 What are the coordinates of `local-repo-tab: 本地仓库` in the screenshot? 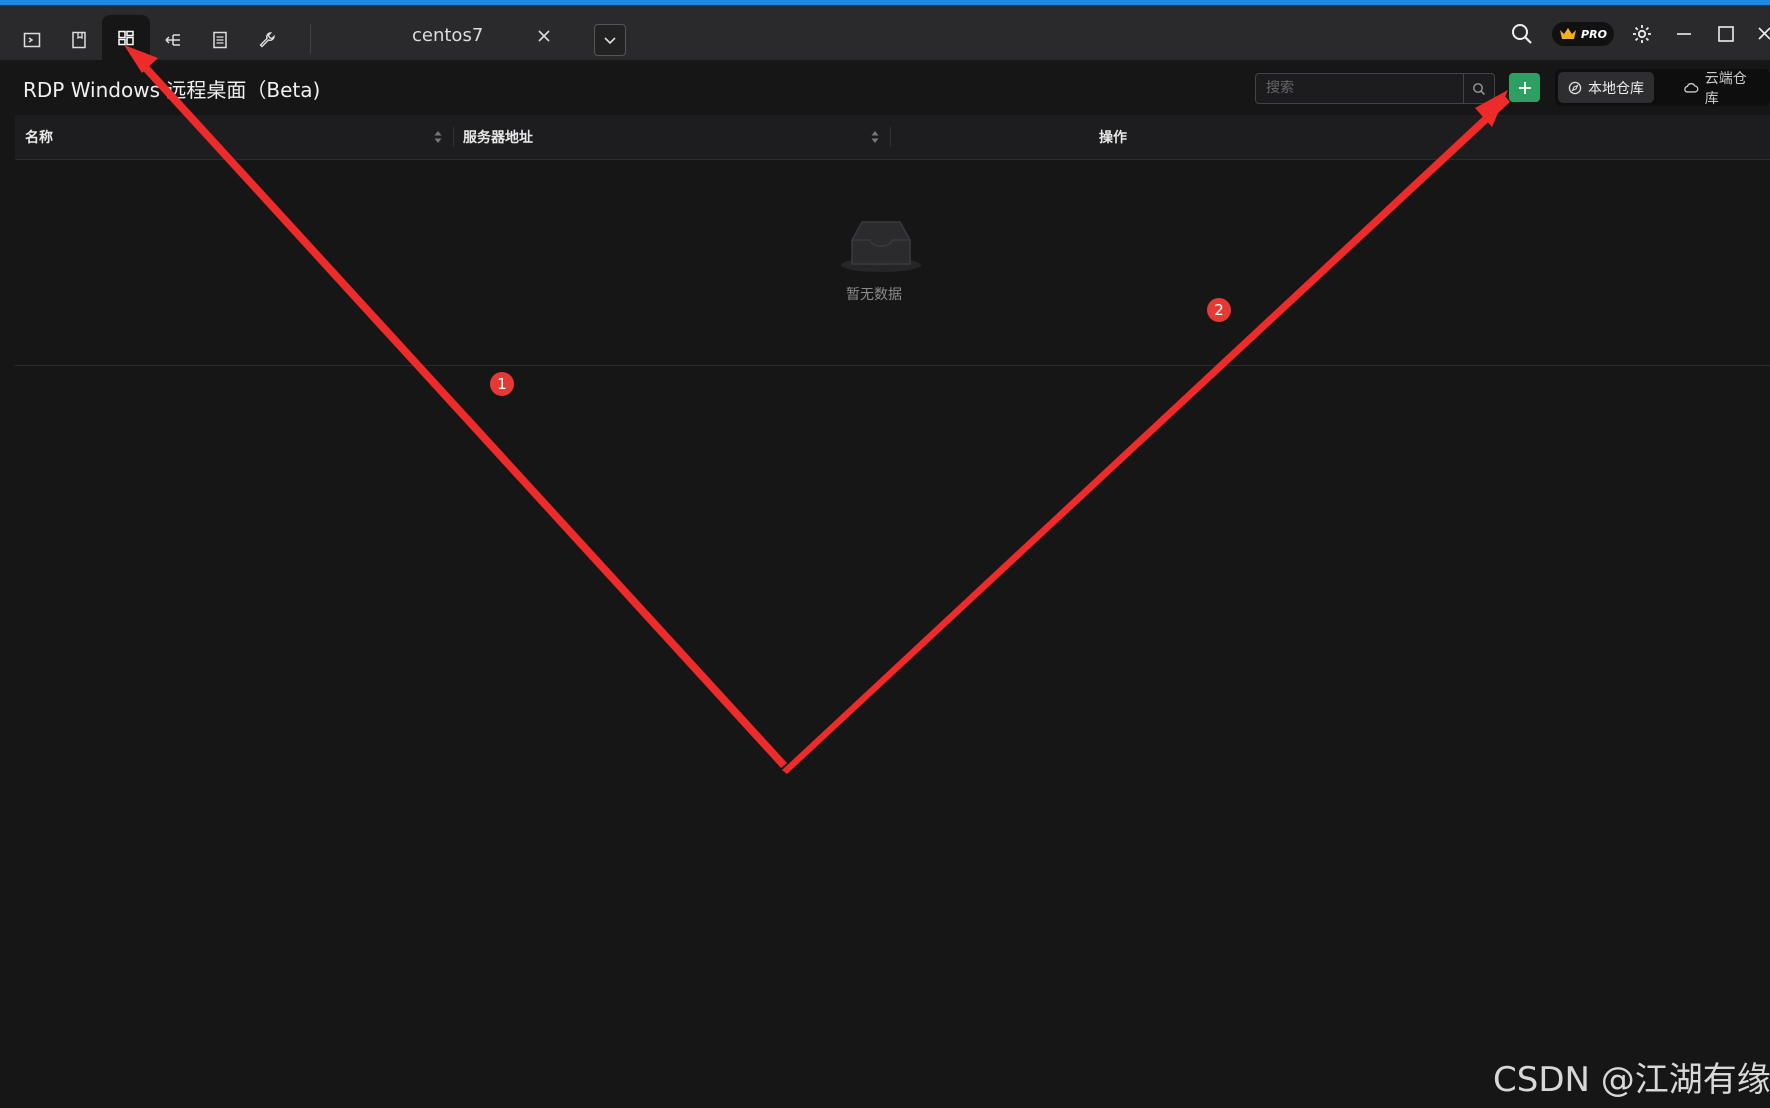 It's located at (1606, 87).